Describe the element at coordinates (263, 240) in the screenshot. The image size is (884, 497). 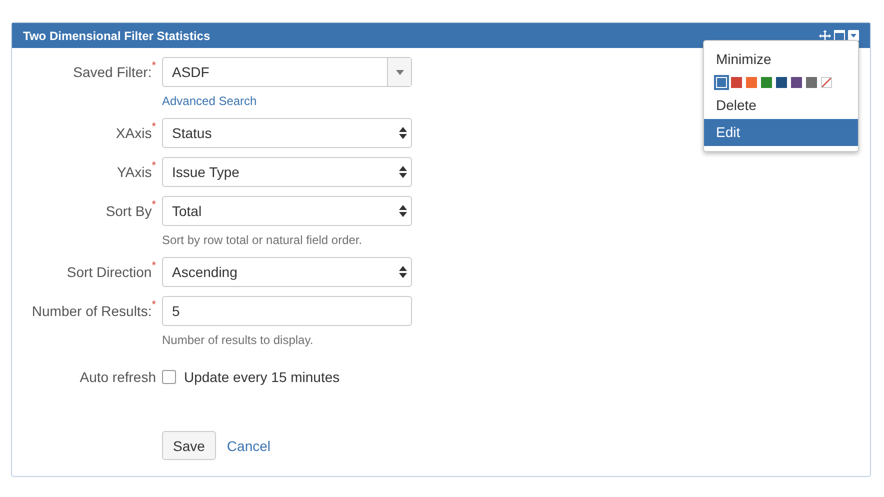
I see `help-text: Sort by row total or natural field order.` at that location.